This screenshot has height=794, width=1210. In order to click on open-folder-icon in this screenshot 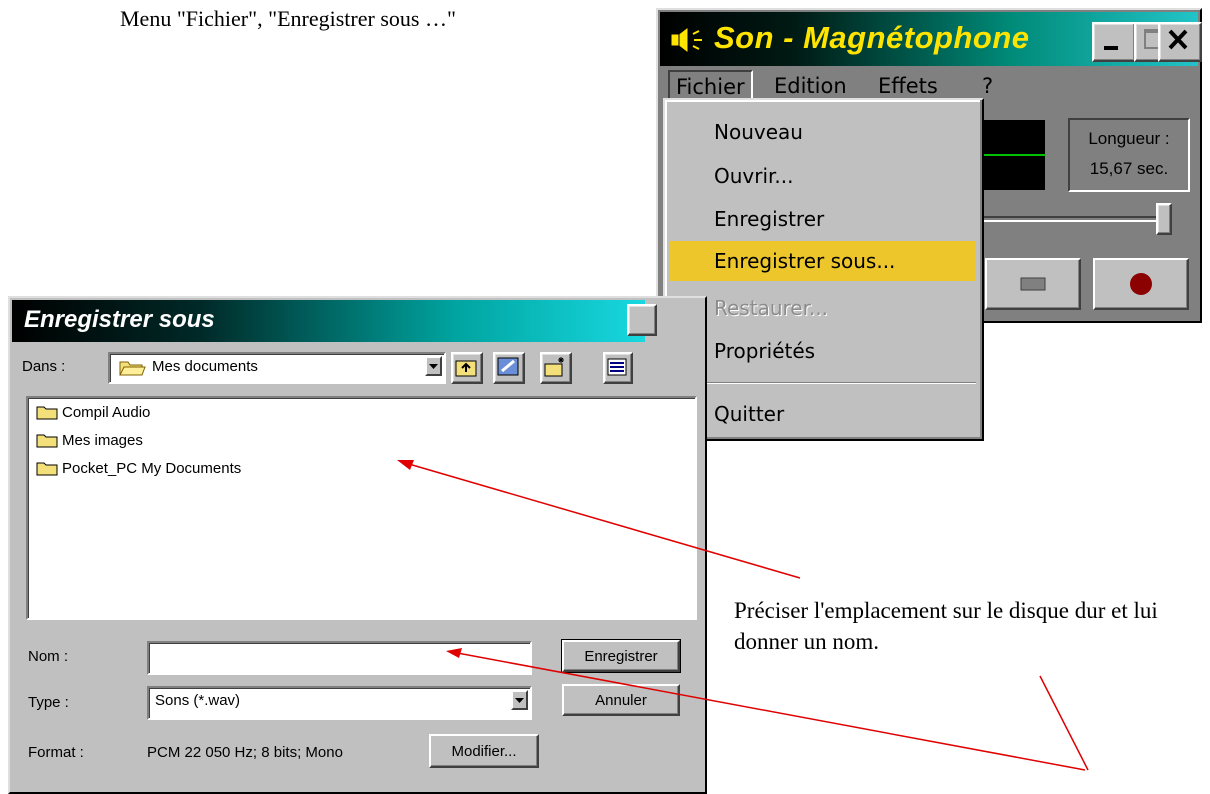, I will do `click(132, 368)`.